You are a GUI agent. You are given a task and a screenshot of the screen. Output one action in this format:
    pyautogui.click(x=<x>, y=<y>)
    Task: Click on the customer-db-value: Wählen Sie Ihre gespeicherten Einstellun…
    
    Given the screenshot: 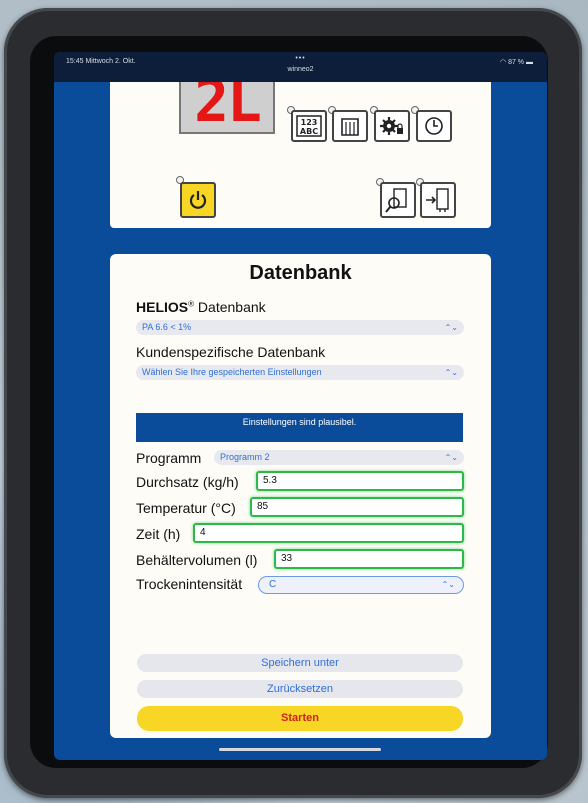 What is the action you would take?
    pyautogui.click(x=232, y=372)
    